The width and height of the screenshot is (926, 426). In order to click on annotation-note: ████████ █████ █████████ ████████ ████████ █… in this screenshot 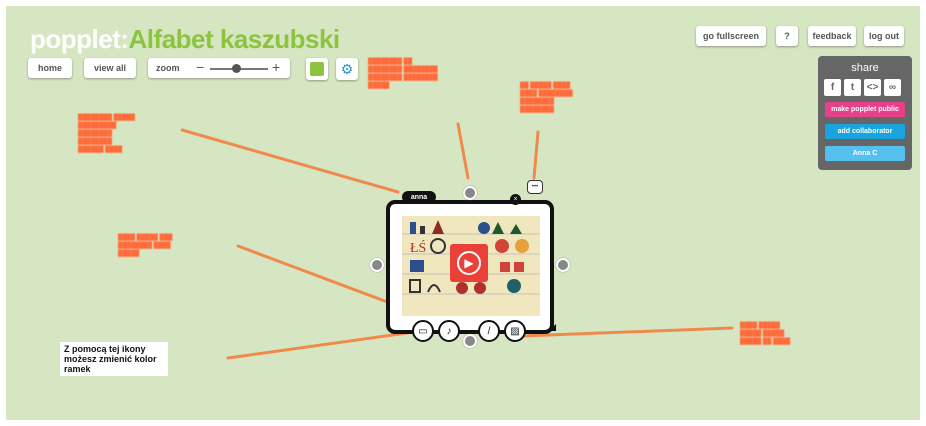, I will do `click(106, 134)`.